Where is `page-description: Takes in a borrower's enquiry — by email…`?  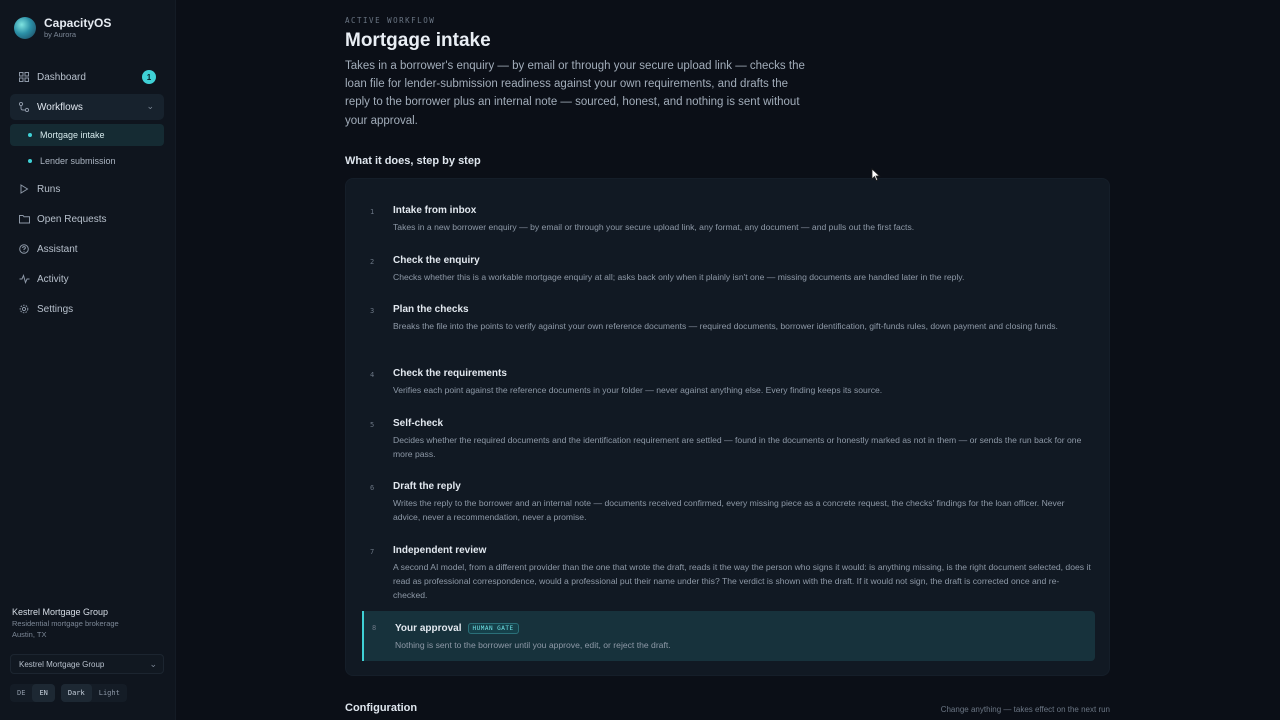
page-description: Takes in a borrower's enquiry — by email… is located at coordinates (575, 93).